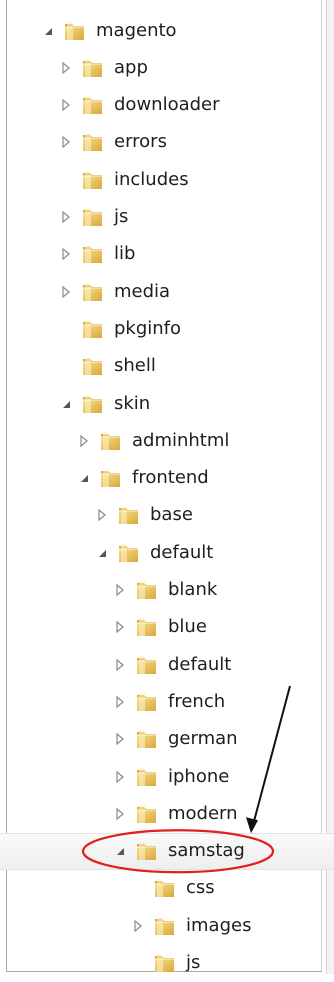 The height and width of the screenshot is (982, 334). I want to click on tree-row-label: skin, so click(132, 403).